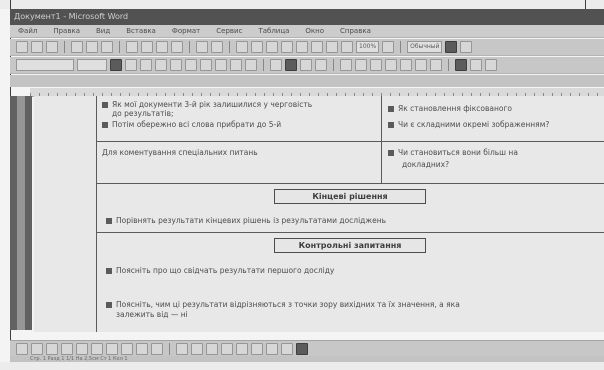 Image resolution: width=604 pixels, height=370 pixels. Describe the element at coordinates (332, 47) in the screenshot. I see `document-map-icon` at that location.